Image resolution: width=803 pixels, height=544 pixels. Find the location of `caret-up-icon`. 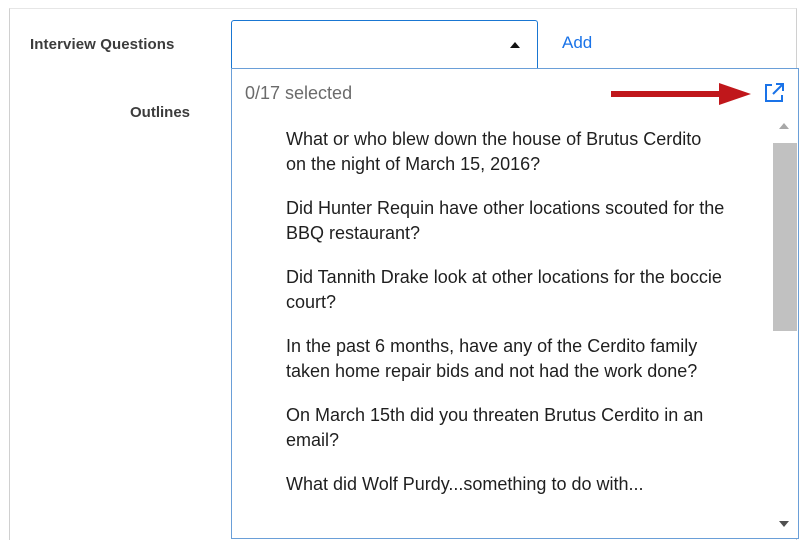

caret-up-icon is located at coordinates (515, 45).